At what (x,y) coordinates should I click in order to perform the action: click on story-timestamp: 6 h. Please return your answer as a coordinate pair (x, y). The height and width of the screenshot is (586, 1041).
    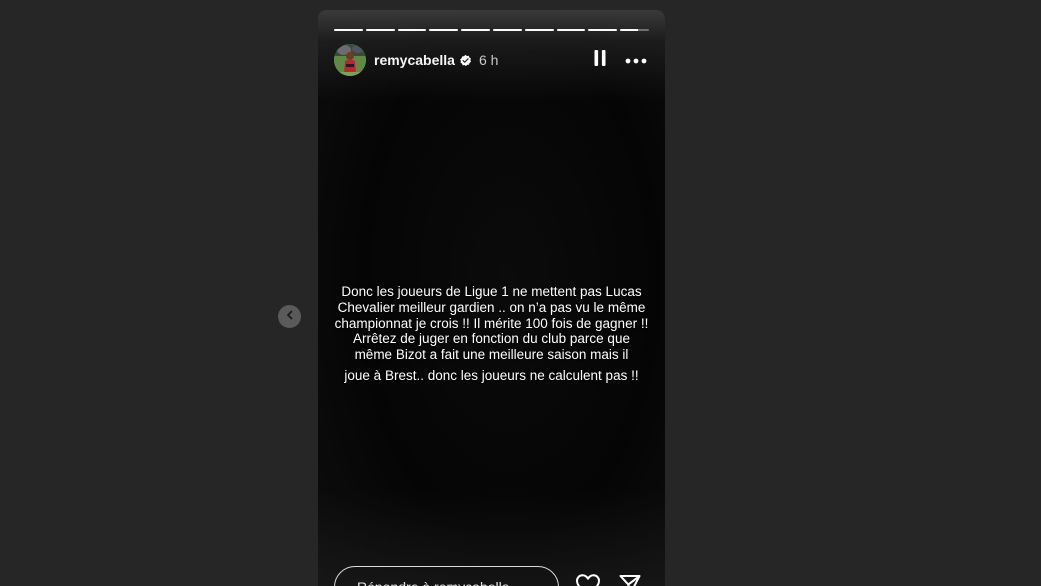
    Looking at the image, I should click on (488, 60).